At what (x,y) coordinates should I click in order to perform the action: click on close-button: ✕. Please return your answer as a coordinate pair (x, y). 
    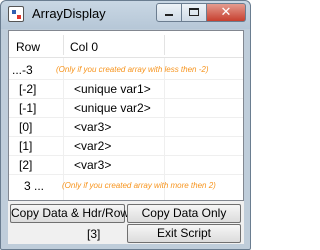
    Looking at the image, I should click on (226, 12).